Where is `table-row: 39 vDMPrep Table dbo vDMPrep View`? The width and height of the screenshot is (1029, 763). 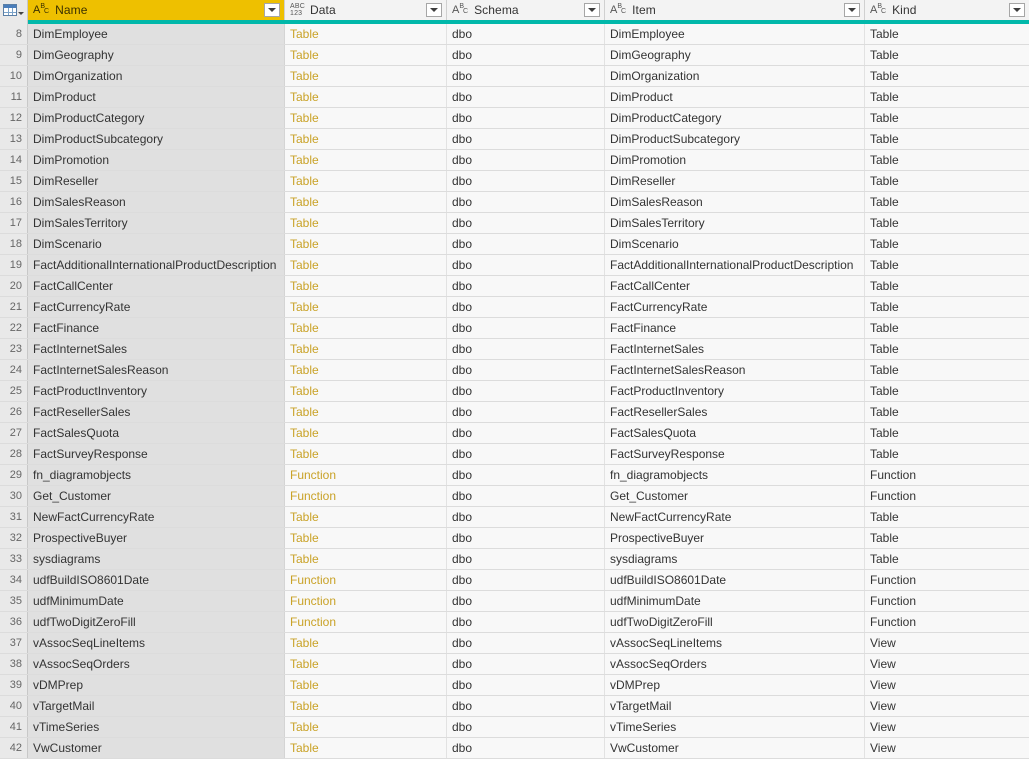 table-row: 39 vDMPrep Table dbo vDMPrep View is located at coordinates (514, 685).